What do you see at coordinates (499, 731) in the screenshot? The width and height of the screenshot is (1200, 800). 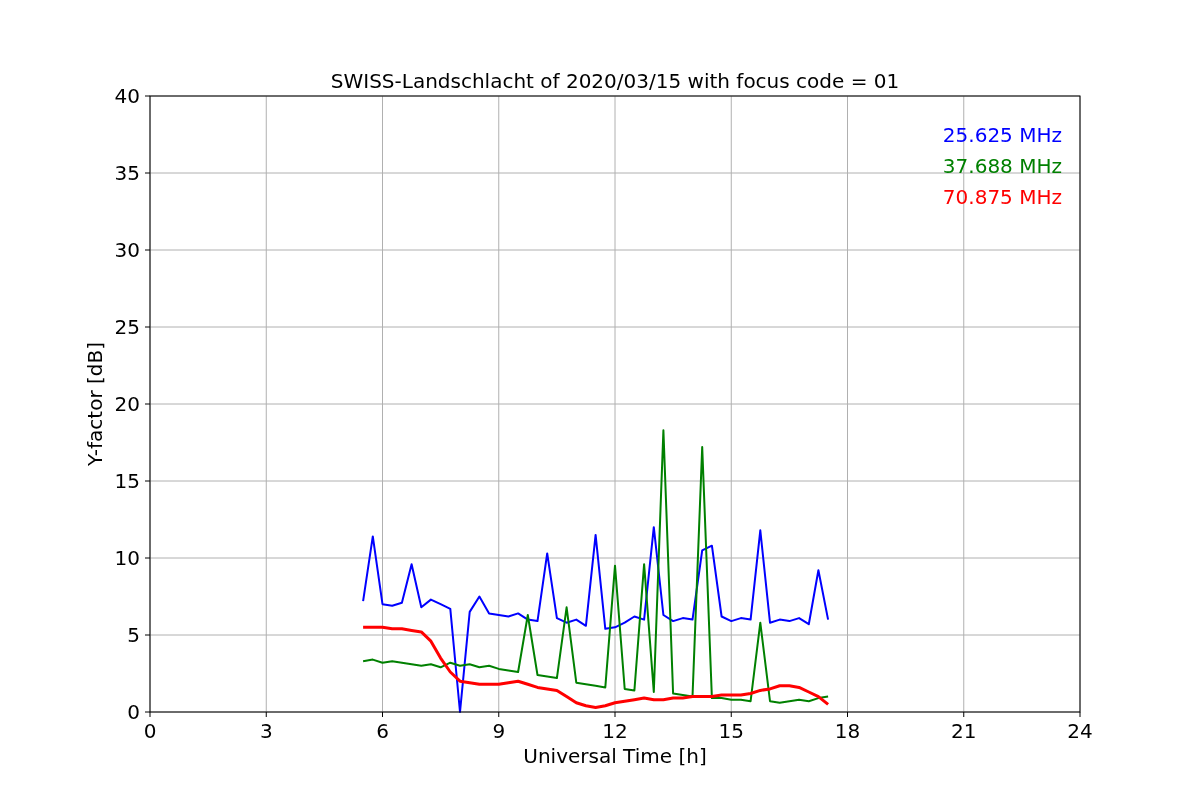 I see `x-tick-label: 9` at bounding box center [499, 731].